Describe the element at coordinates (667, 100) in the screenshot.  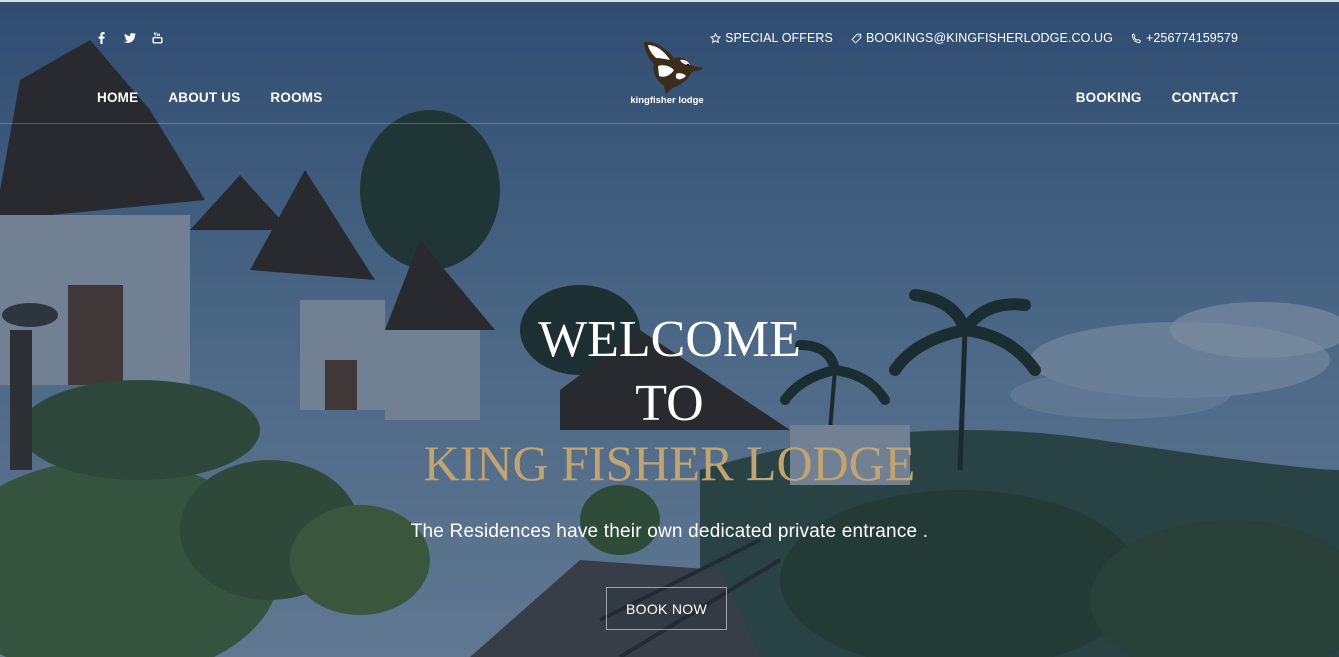
I see `logo-text: kingfisher lodge` at that location.